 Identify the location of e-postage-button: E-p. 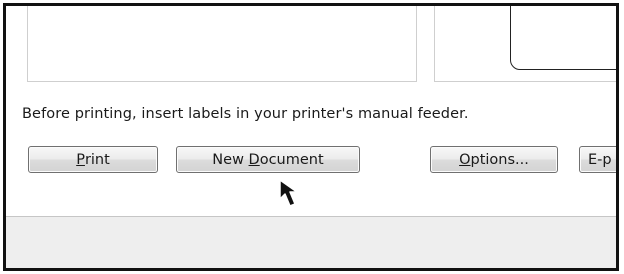
(597, 159).